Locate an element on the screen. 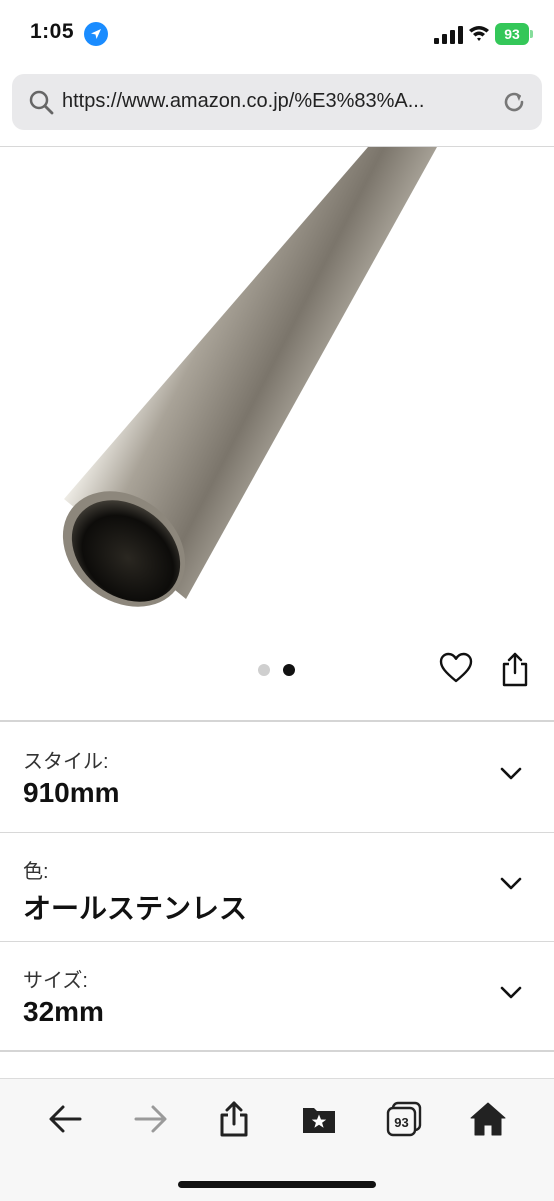 Image resolution: width=554 pixels, height=1201 pixels. carousel-dot-active is located at coordinates (289, 670).